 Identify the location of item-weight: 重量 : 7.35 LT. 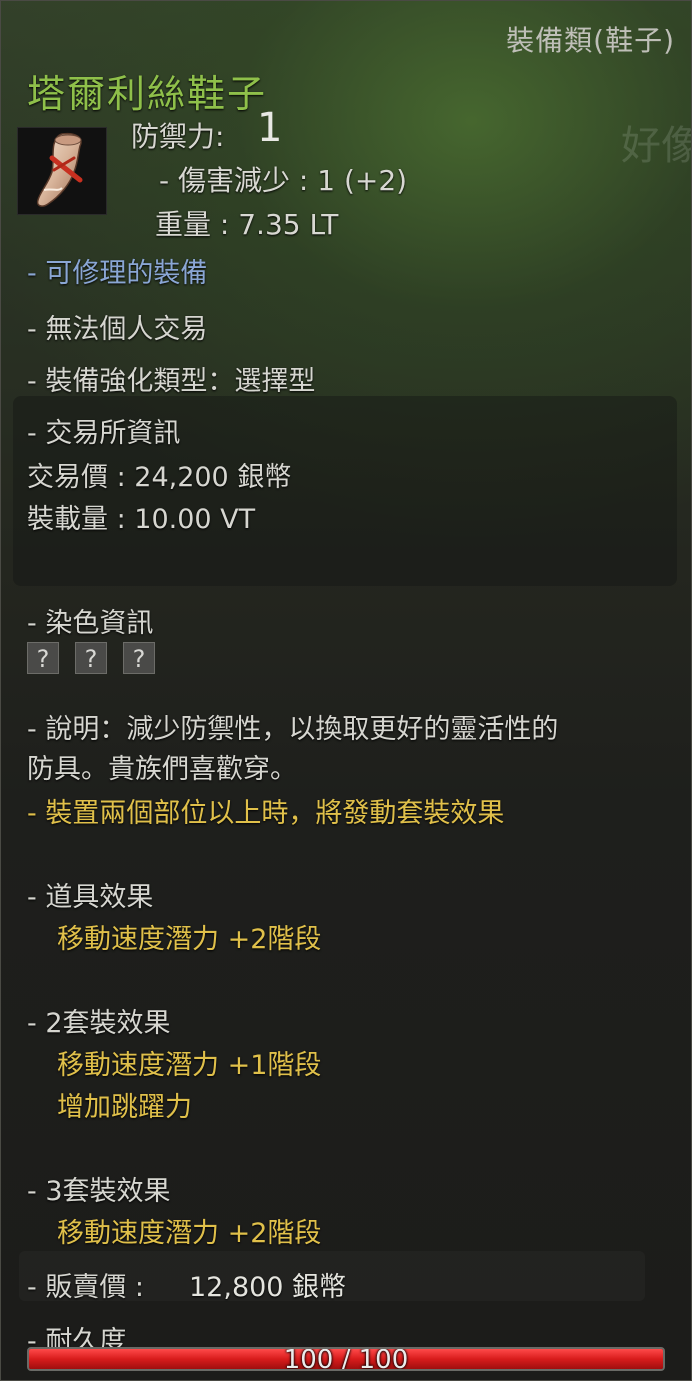
(247, 224).